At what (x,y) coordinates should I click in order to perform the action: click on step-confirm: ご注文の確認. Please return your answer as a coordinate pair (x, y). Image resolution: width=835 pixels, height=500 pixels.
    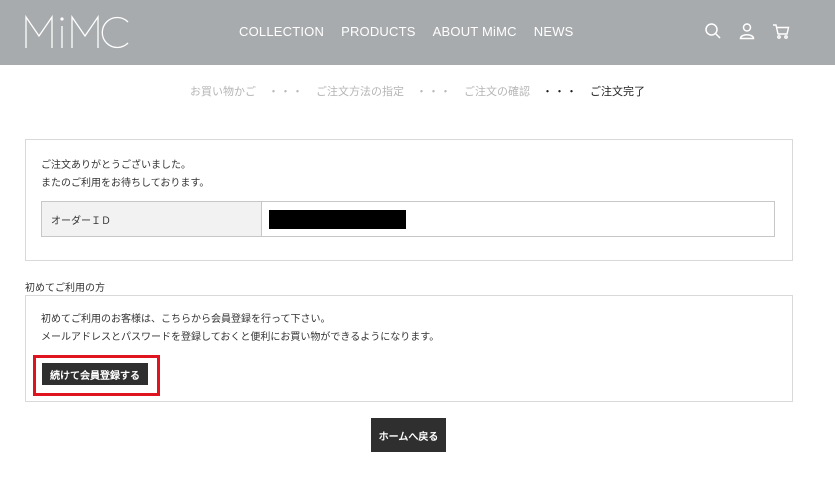
    Looking at the image, I should click on (497, 91).